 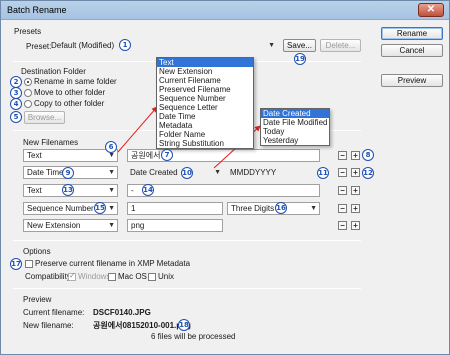 I want to click on close-button: ✕, so click(x=431, y=10).